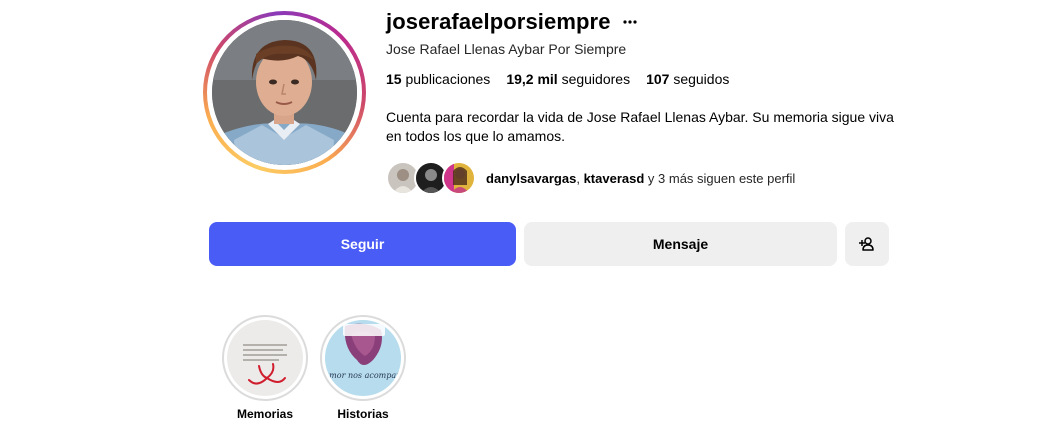 The height and width of the screenshot is (436, 1038). I want to click on highlight-label: Historias, so click(363, 414).